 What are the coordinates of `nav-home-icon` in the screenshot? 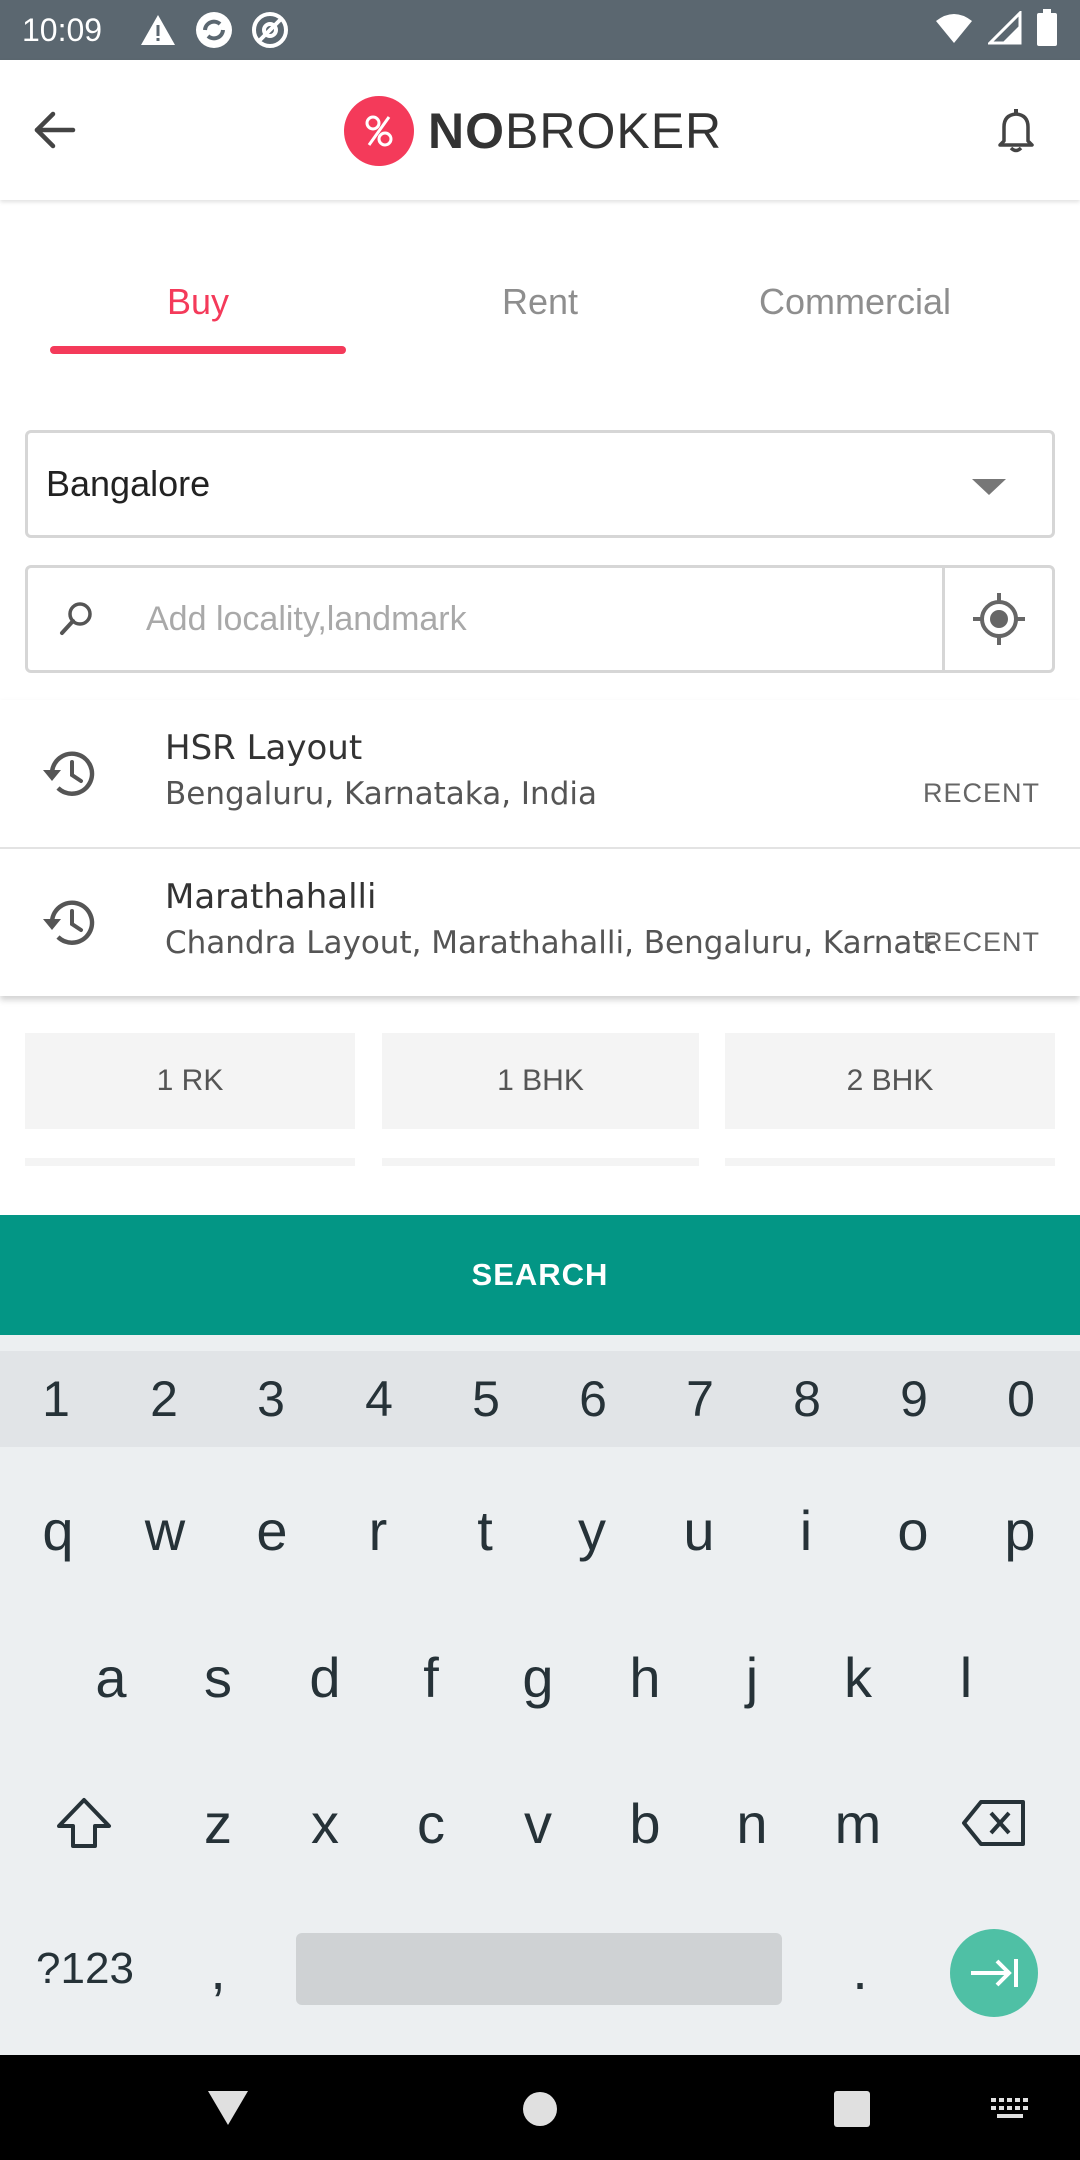 It's located at (540, 2109).